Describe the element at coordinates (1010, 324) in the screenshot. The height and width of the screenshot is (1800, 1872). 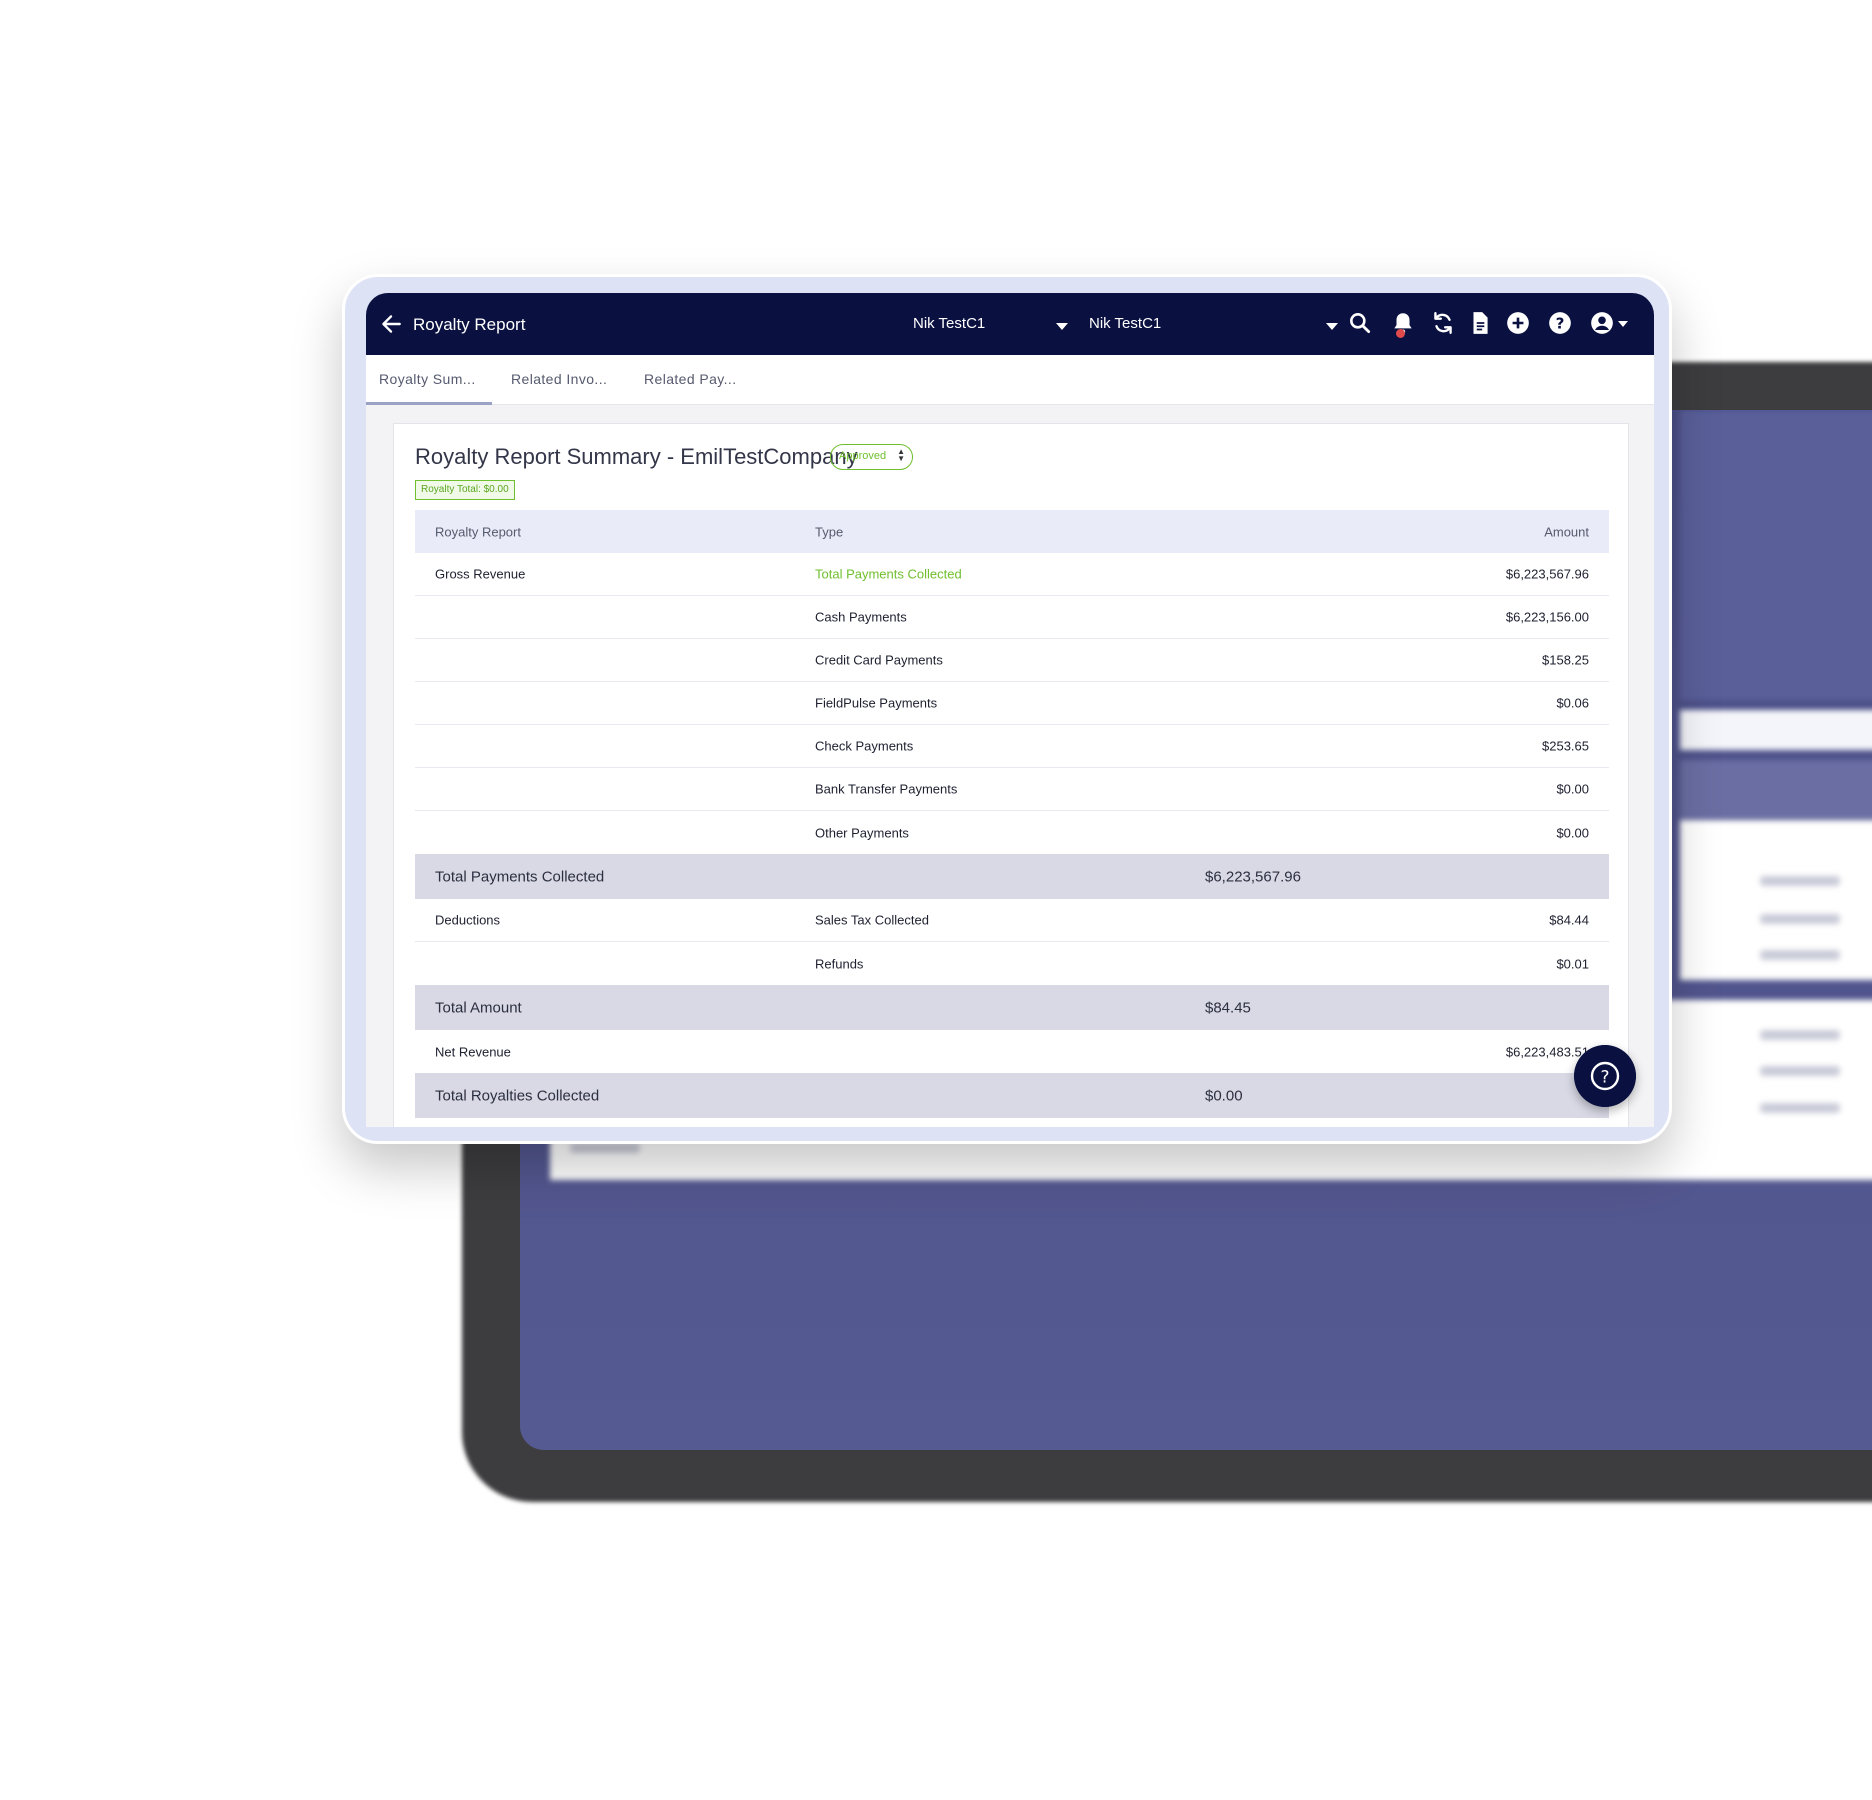
I see `top-navigation-bar: Royalty Report Nik TestC1 Nik TestC1 ?` at that location.